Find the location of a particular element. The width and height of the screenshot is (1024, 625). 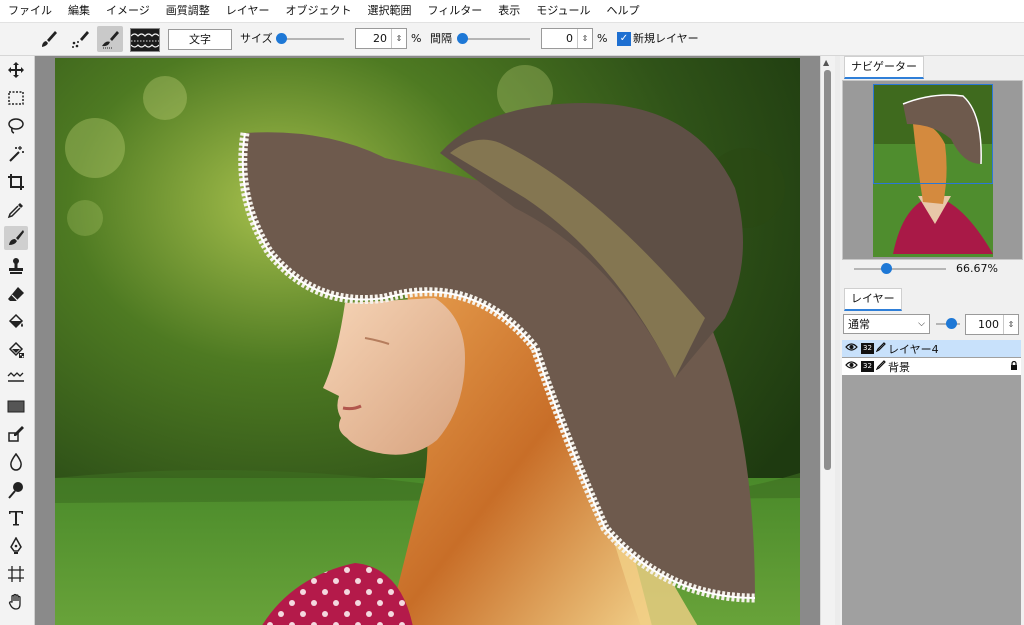

size-label: サイズ is located at coordinates (256, 38).